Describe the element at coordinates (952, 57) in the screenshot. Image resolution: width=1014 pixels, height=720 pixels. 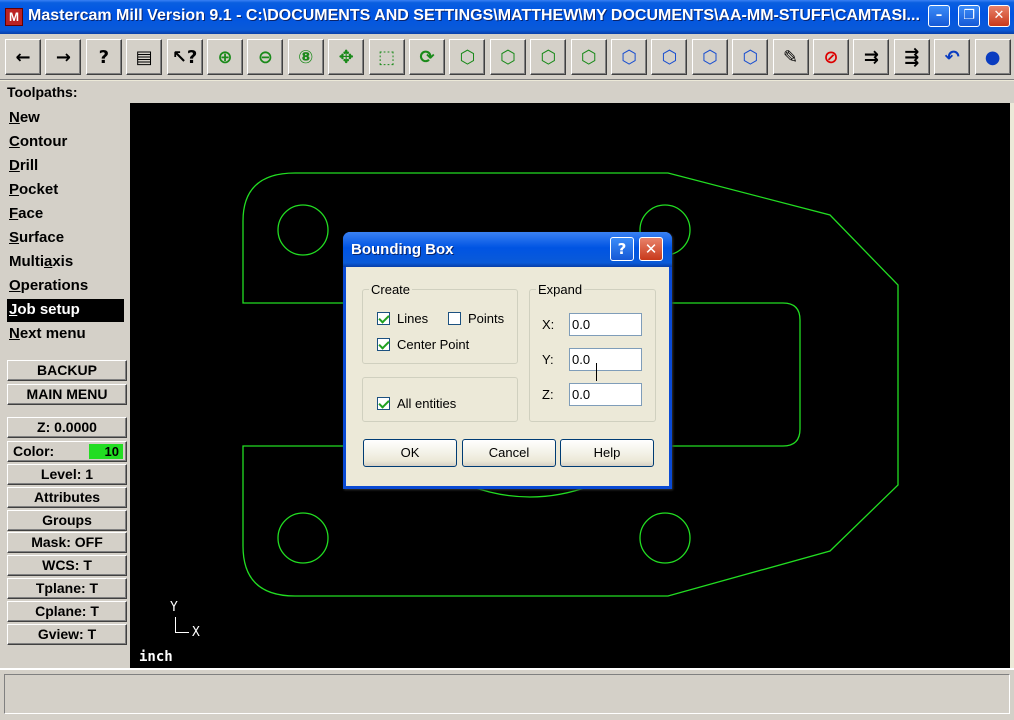
I see `undo-icon: ↶` at that location.